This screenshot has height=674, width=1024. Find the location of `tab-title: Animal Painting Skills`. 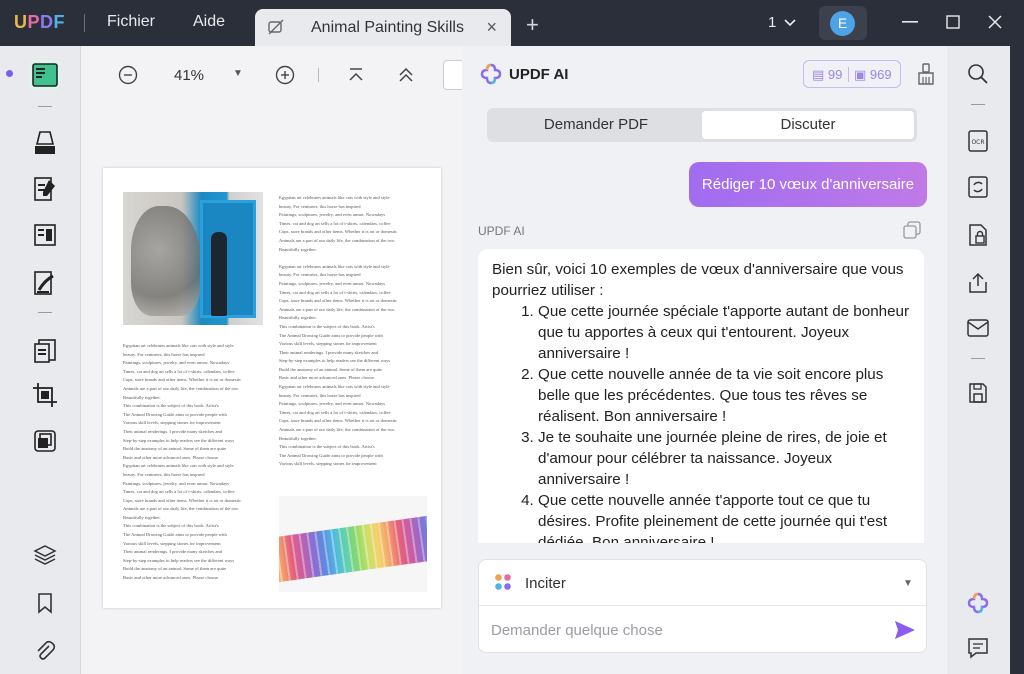

tab-title: Animal Painting Skills is located at coordinates (387, 27).